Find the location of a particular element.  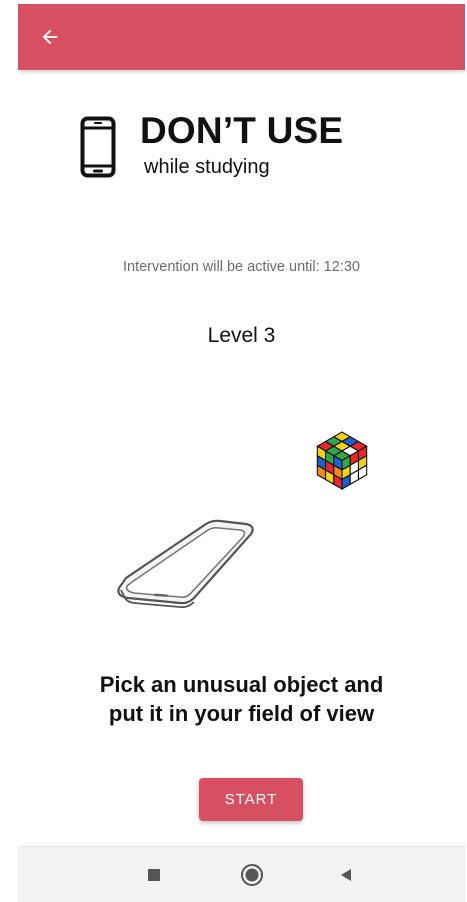

start-button: START is located at coordinates (251, 799).